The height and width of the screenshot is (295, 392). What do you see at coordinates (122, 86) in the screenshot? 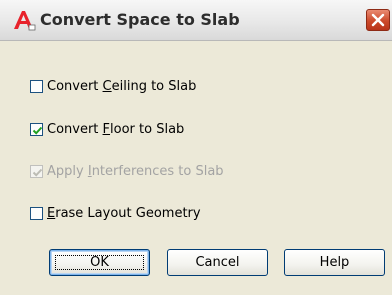
I see `convert-ceiling-label: Convert Ceiling to Slab` at bounding box center [122, 86].